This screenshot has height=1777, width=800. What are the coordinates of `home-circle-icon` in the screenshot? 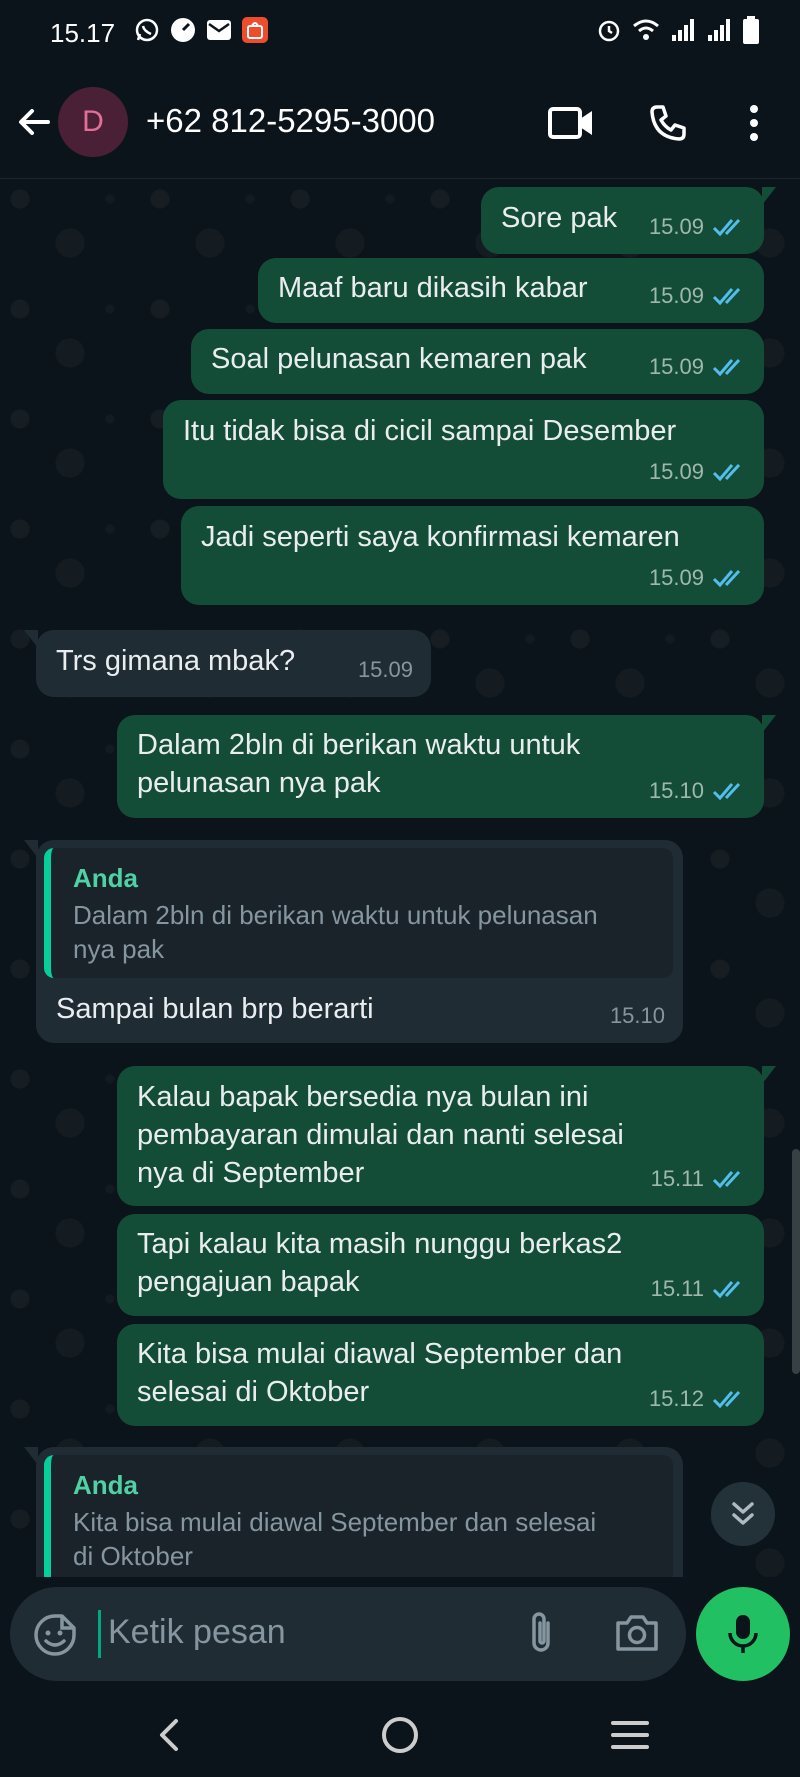 It's located at (400, 1735).